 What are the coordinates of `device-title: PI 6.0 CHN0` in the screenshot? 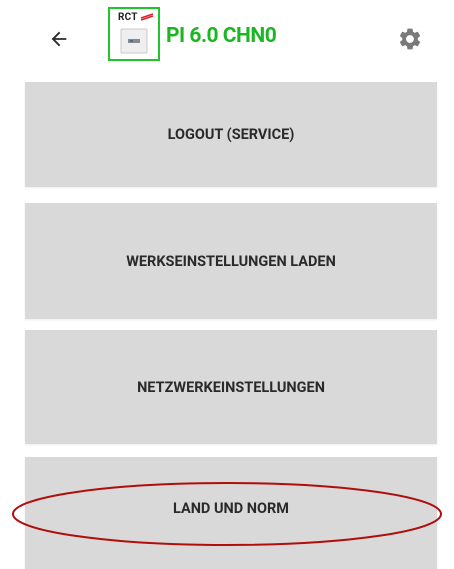 It's located at (221, 36).